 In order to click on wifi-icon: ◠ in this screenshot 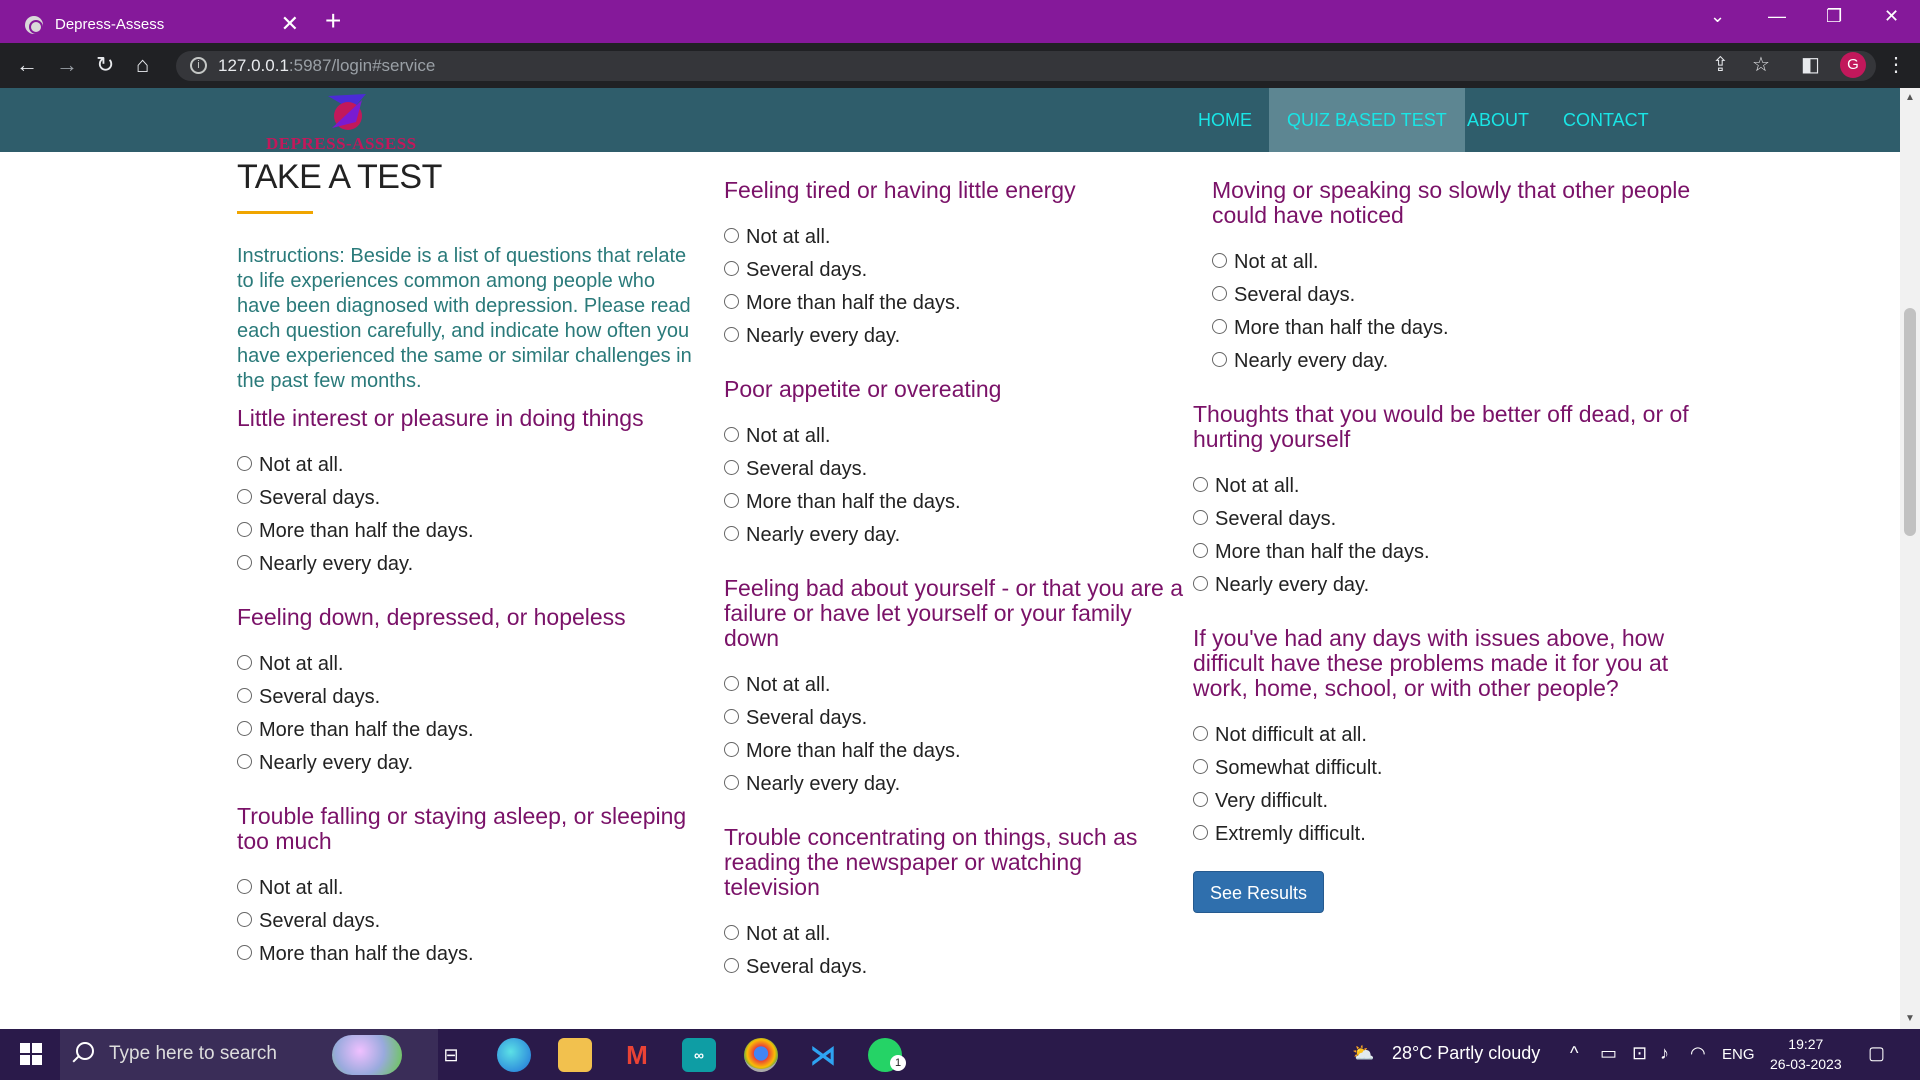, I will do `click(1698, 1053)`.